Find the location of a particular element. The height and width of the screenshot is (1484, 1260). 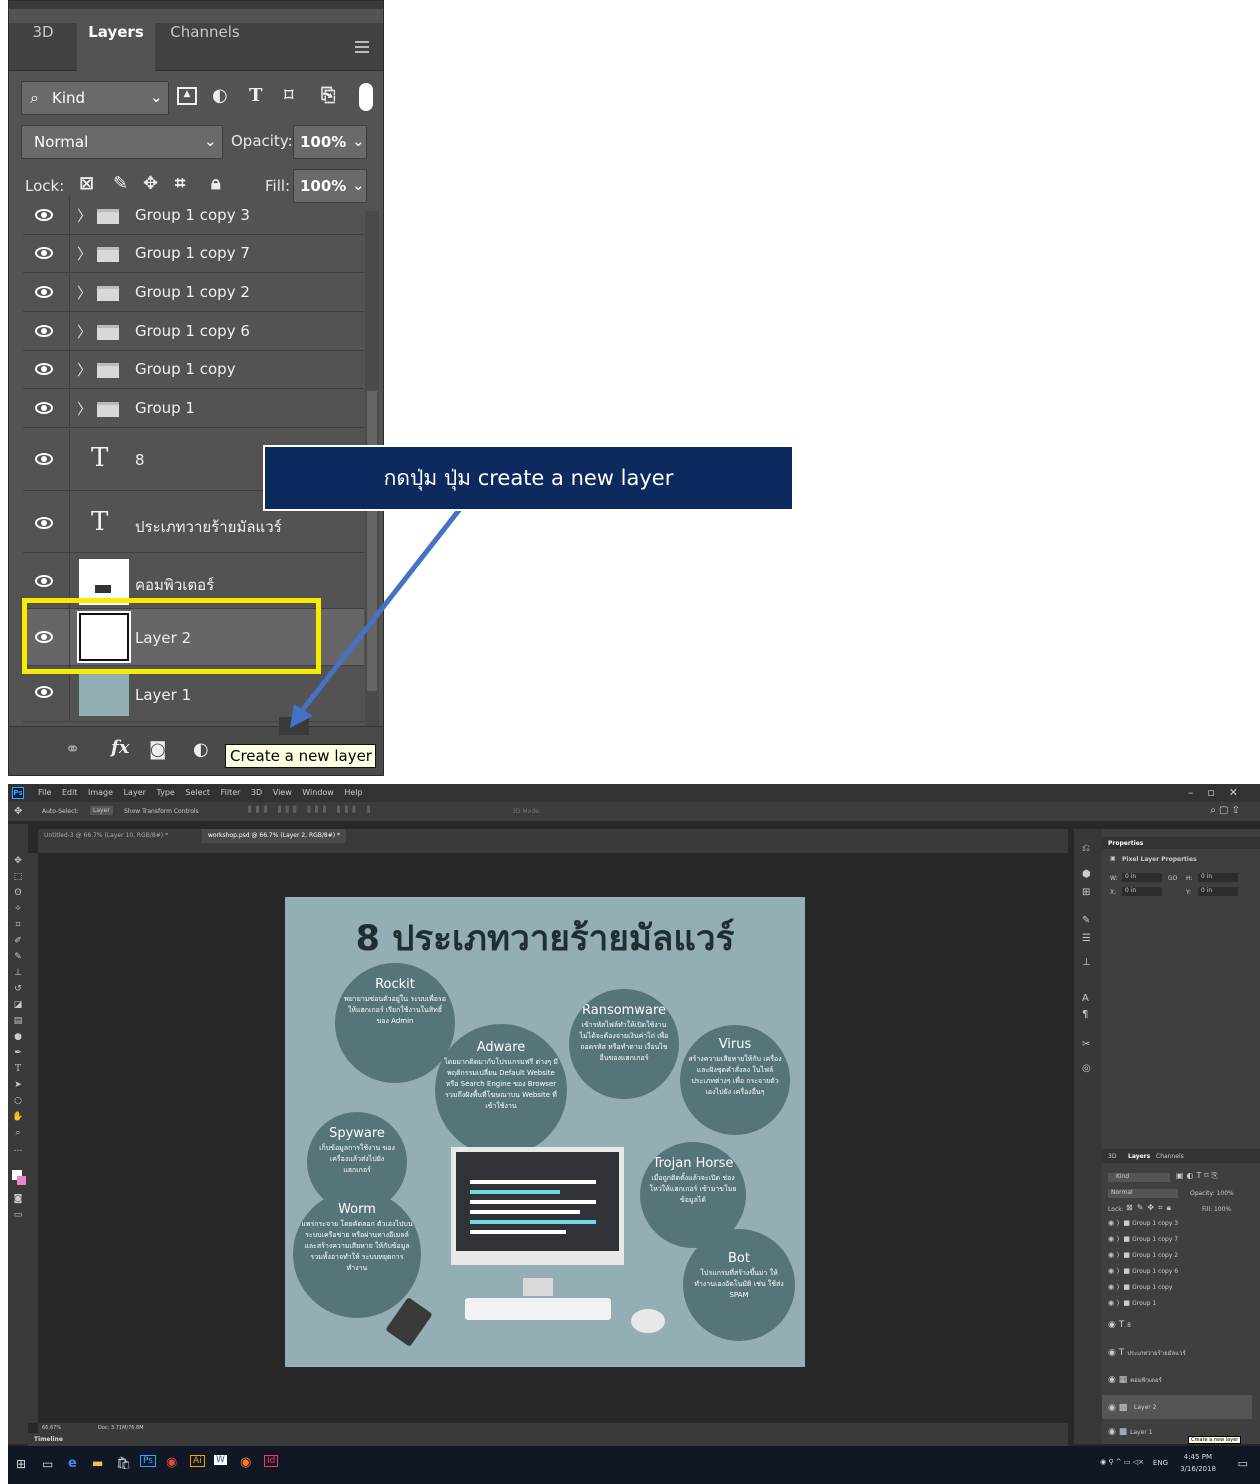

menu-edit: Edit is located at coordinates (70, 792).